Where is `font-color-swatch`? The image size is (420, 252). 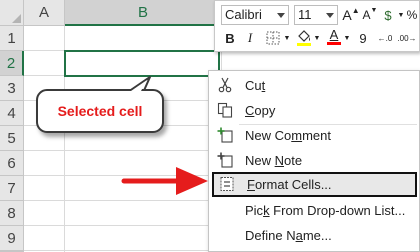
font-color-swatch is located at coordinates (334, 43).